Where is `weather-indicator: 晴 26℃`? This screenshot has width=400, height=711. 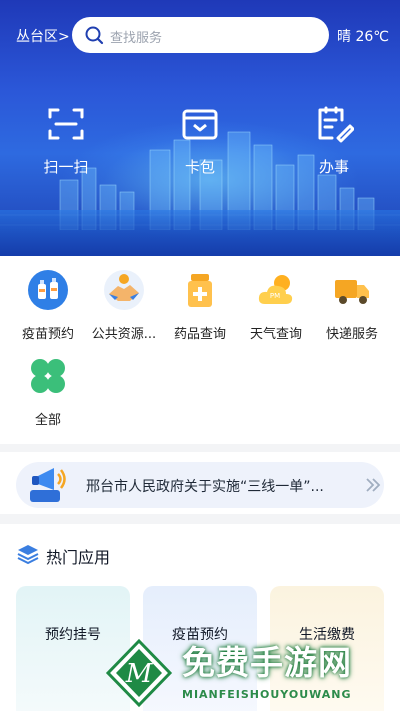
weather-indicator: 晴 26℃ is located at coordinates (363, 37).